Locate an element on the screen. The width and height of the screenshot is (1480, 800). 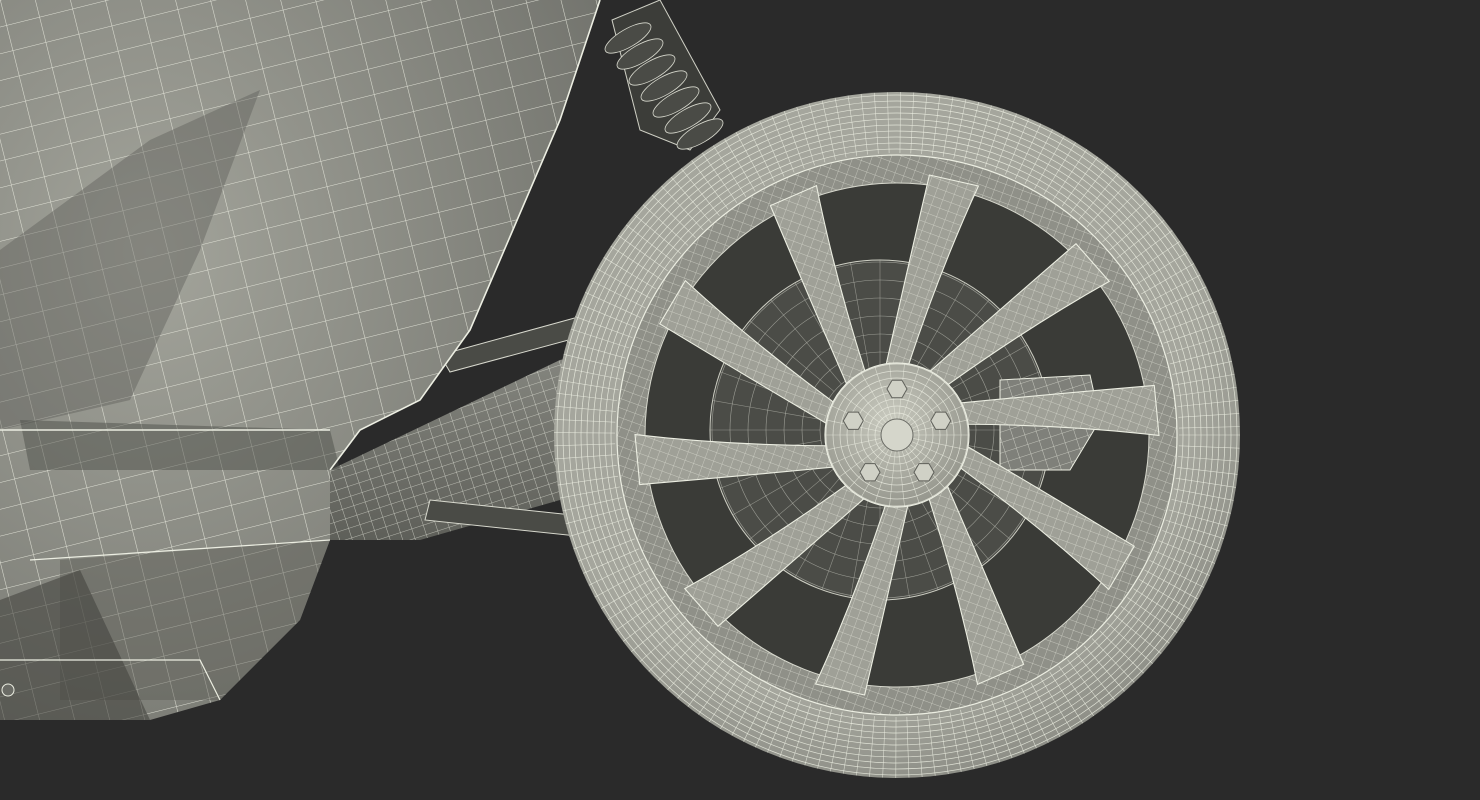
shock-absorber is located at coordinates (664, 75).